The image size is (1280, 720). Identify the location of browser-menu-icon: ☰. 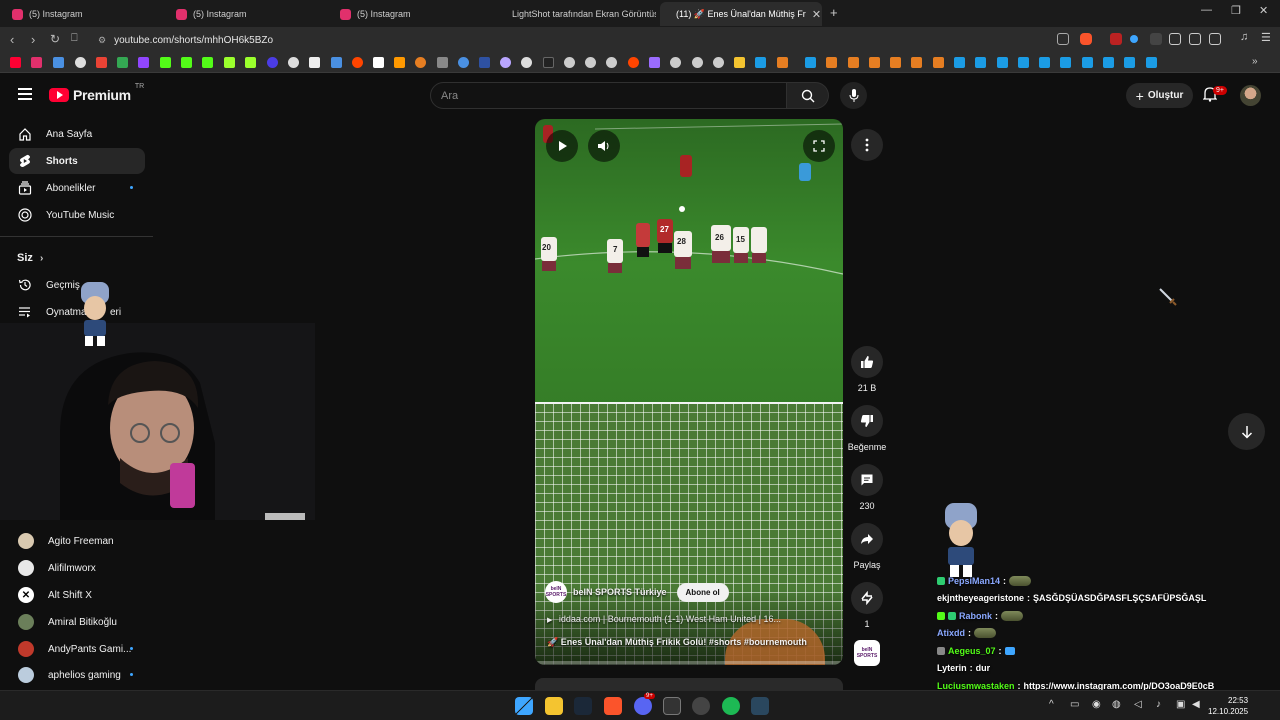
(1267, 37).